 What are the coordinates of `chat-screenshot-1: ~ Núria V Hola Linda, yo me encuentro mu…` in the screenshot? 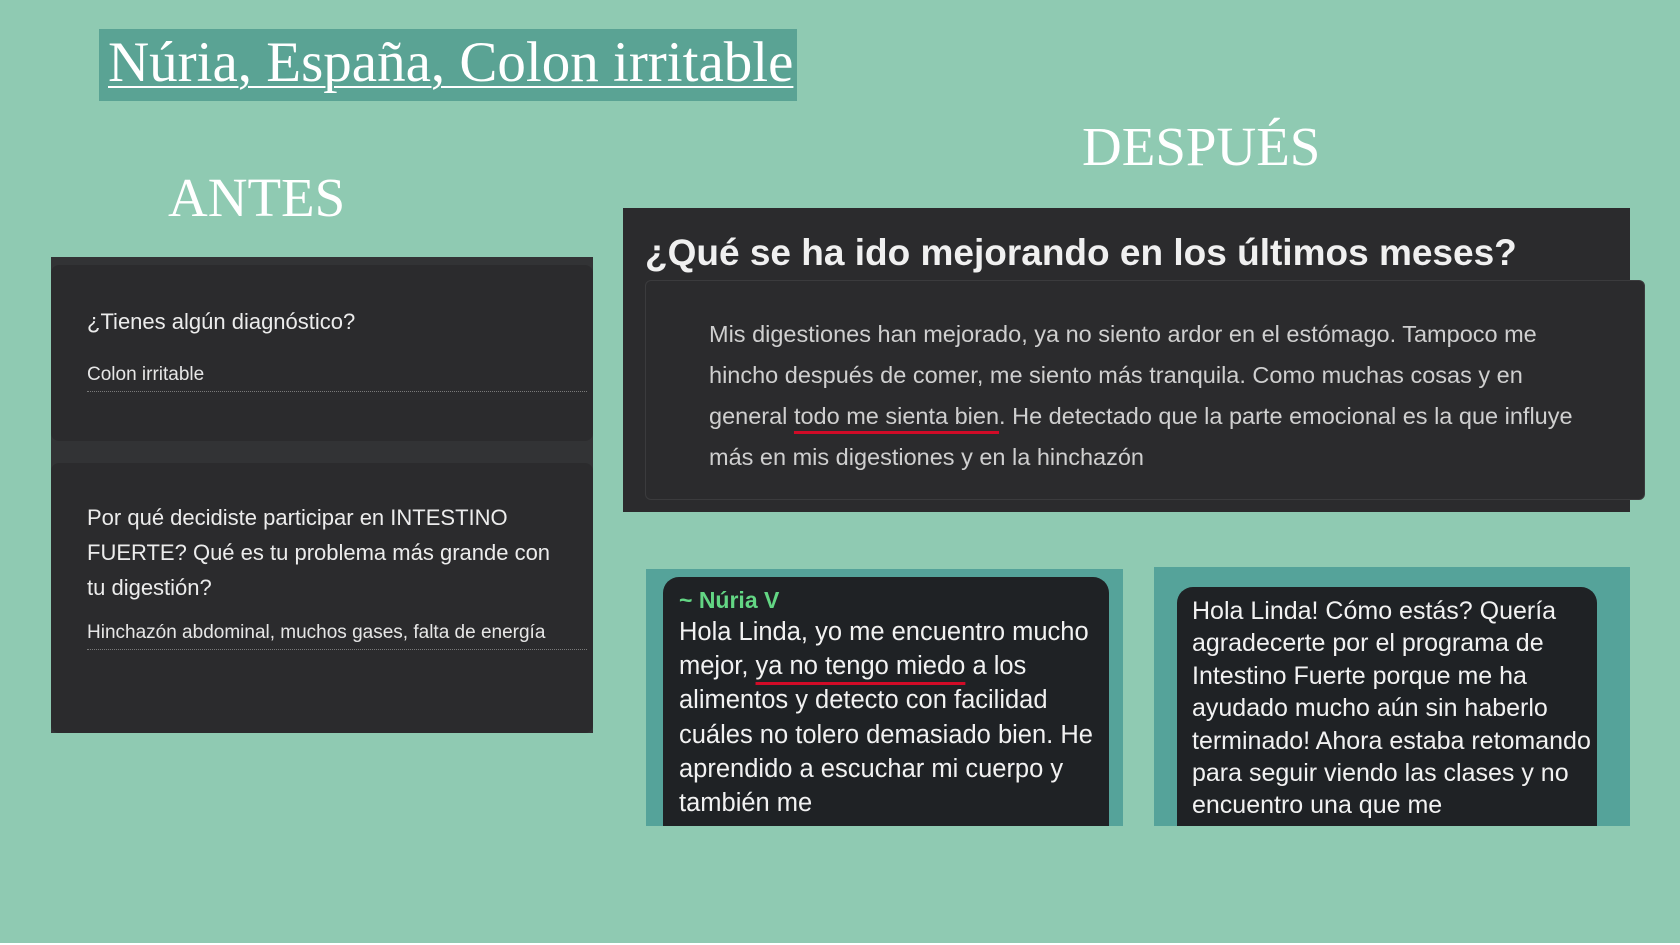 It's located at (884, 697).